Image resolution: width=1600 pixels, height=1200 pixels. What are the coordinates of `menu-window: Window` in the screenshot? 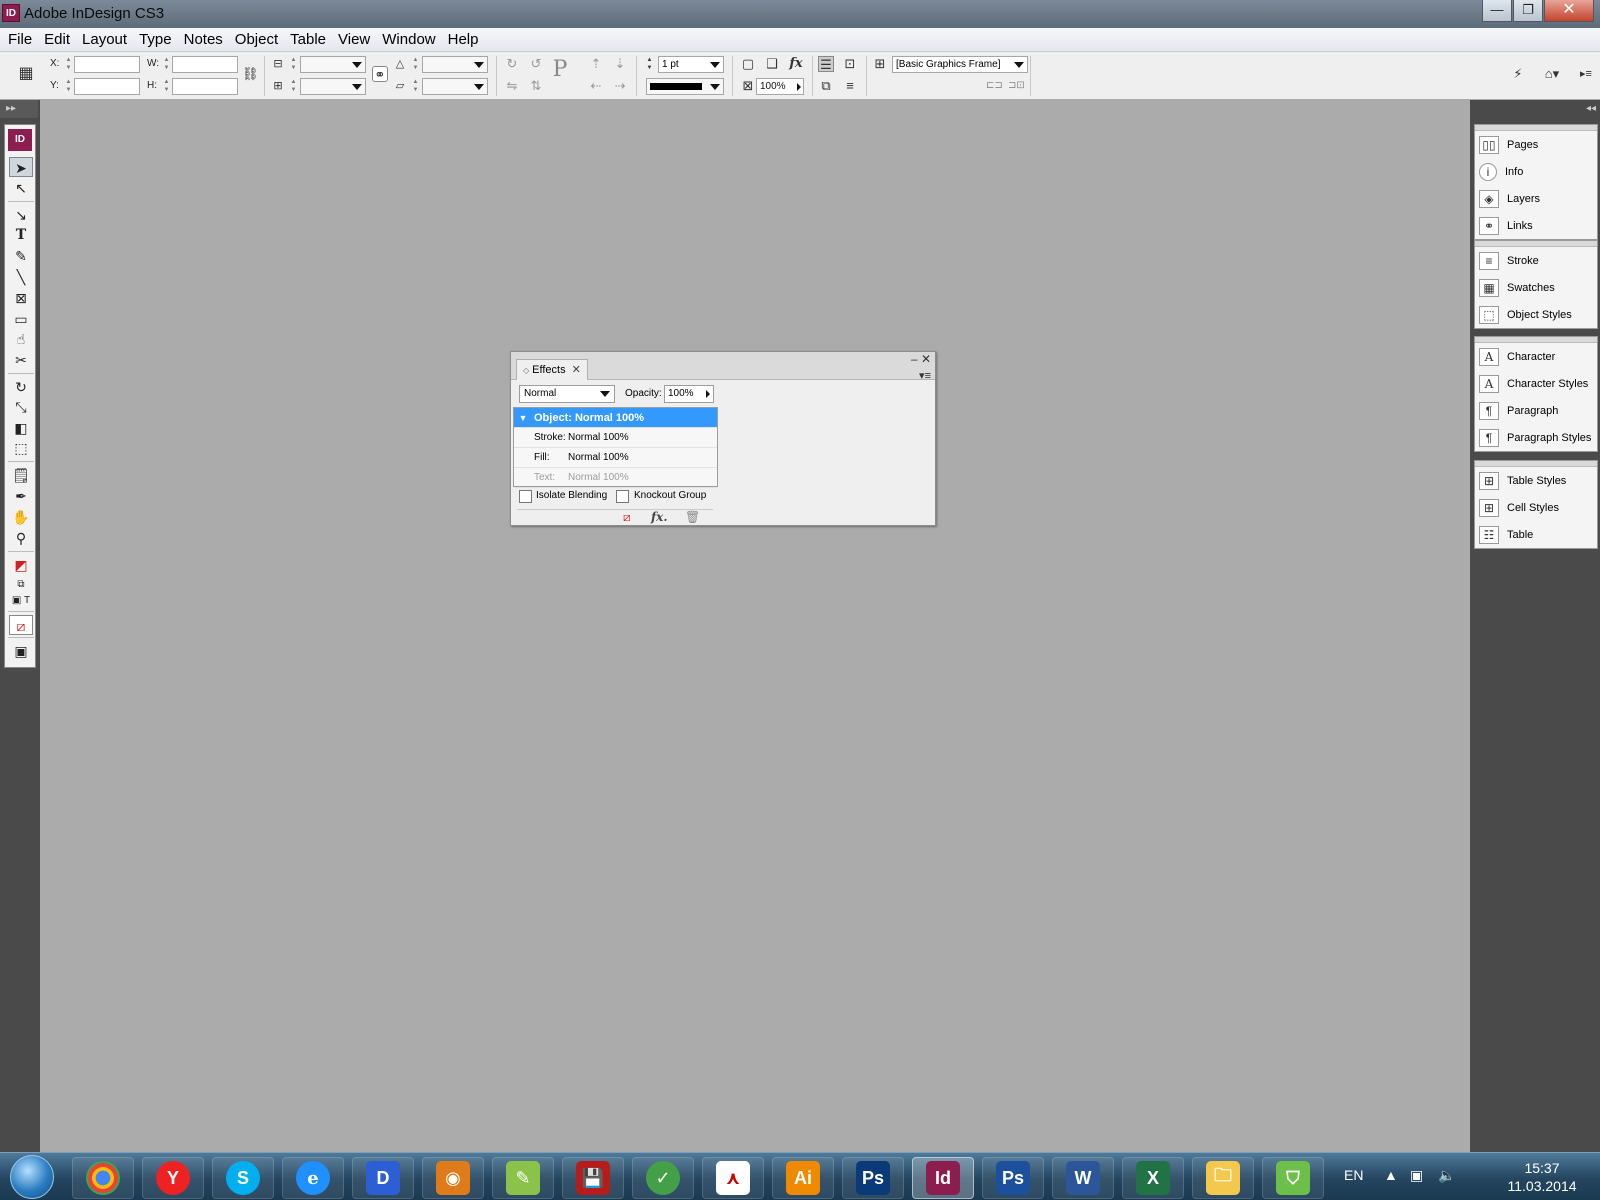 It's located at (408, 39).